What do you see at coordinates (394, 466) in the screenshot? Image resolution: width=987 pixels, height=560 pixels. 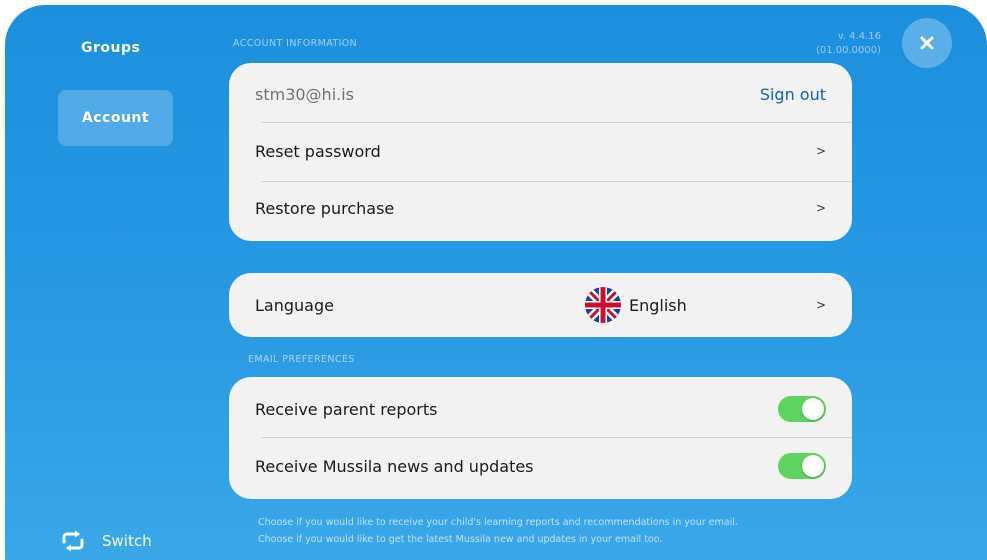 I see `news-label: Receive Mussila news and updates` at bounding box center [394, 466].